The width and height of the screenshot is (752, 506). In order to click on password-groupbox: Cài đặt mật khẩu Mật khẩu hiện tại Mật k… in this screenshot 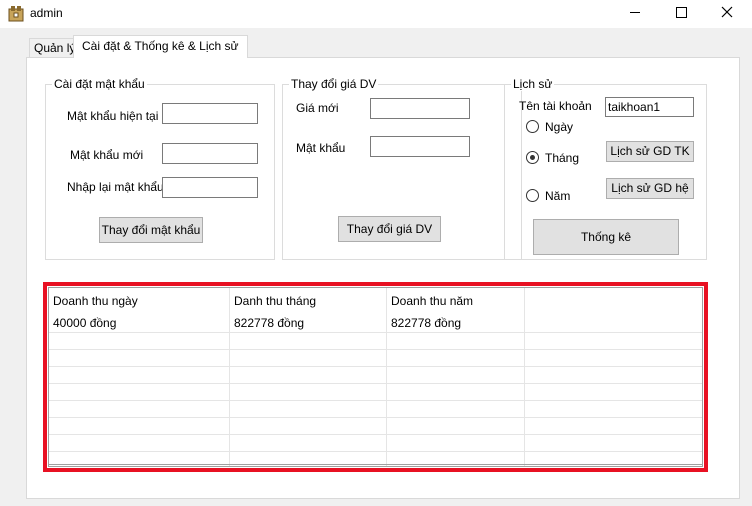, I will do `click(160, 168)`.